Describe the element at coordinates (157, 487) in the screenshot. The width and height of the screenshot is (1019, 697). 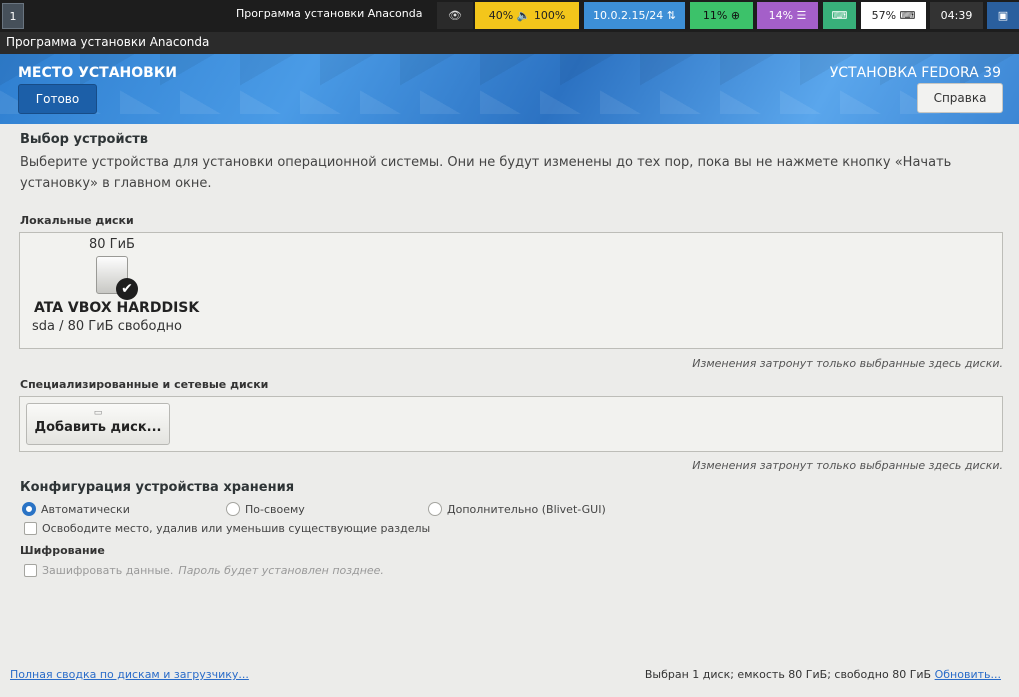
I see `storage-config-heading: Конфигурация устройства хранения` at that location.